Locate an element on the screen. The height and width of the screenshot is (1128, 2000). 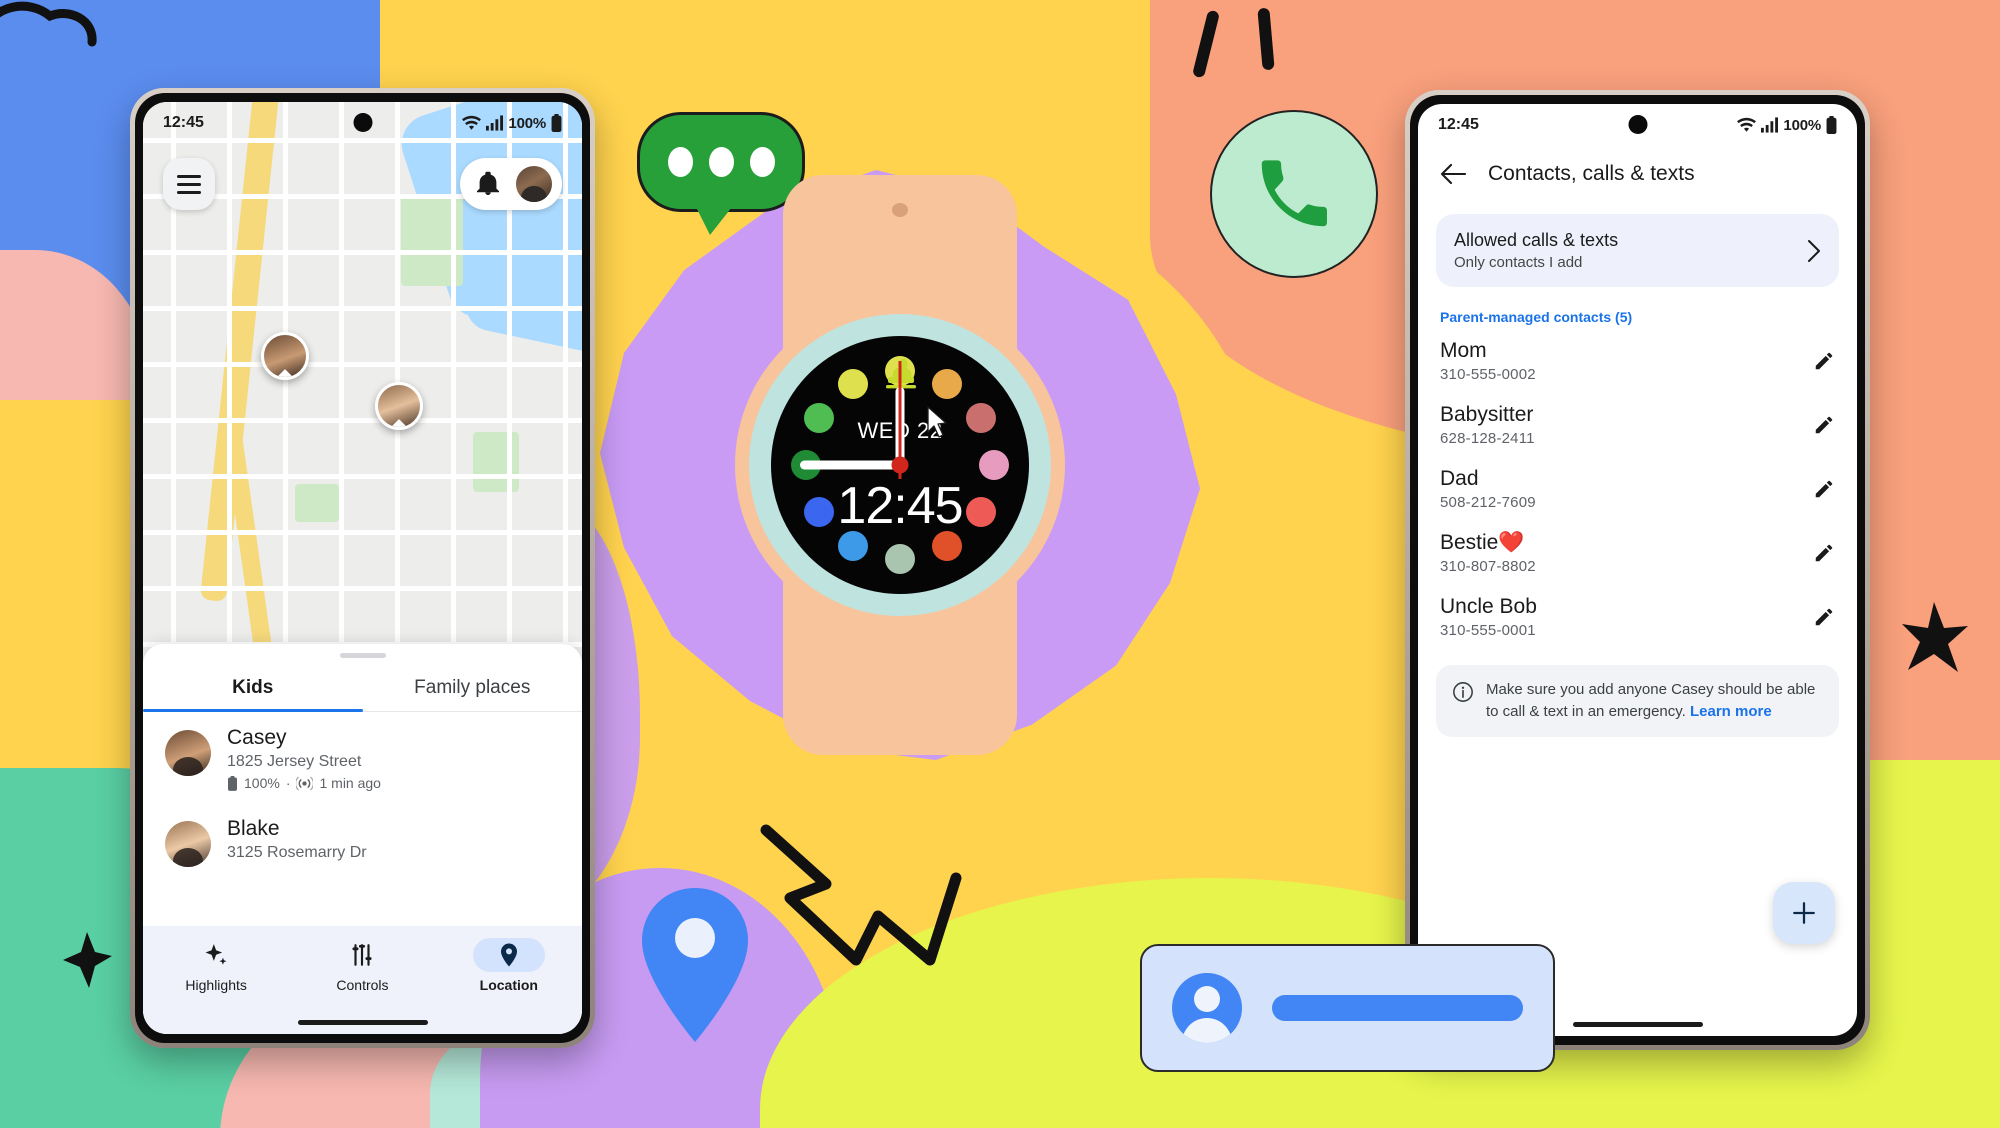
plus-icon is located at coordinates (1804, 913).